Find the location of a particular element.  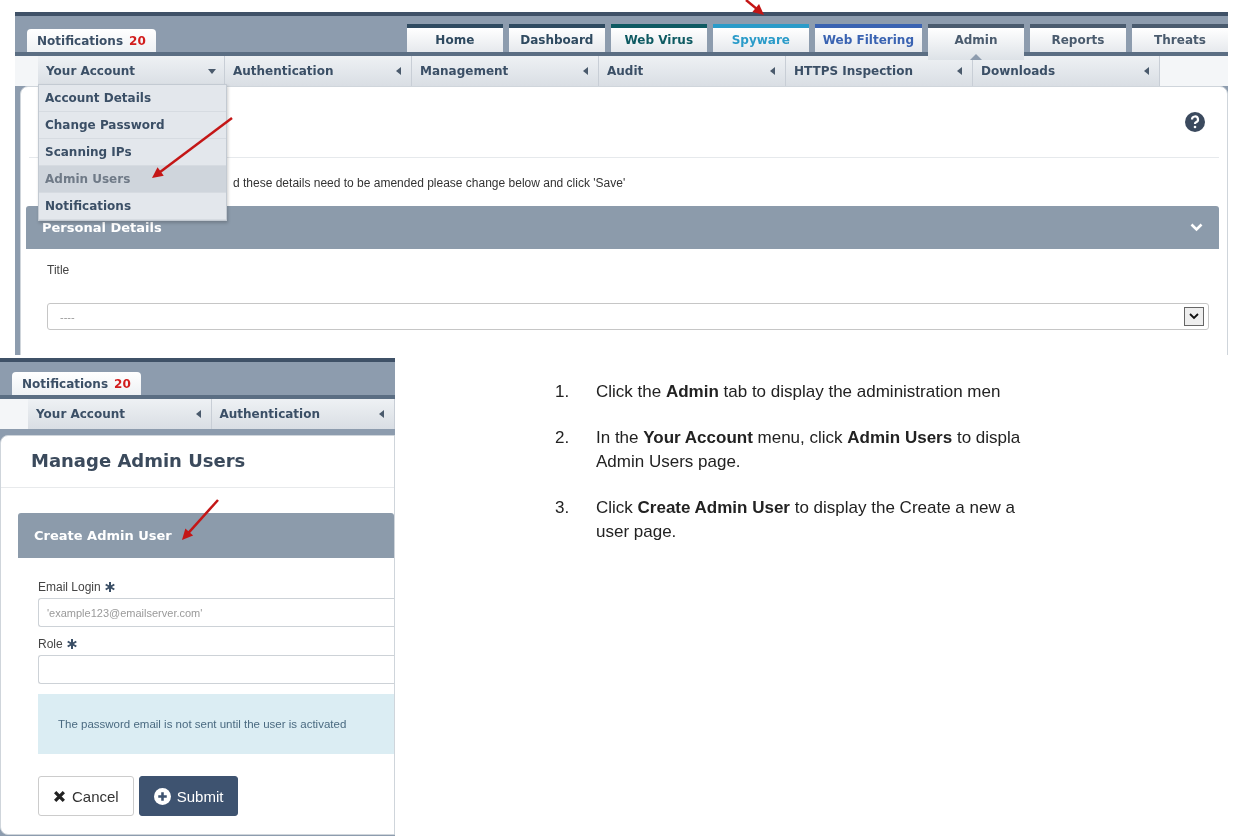

nav-tab: Threats is located at coordinates (1180, 38).